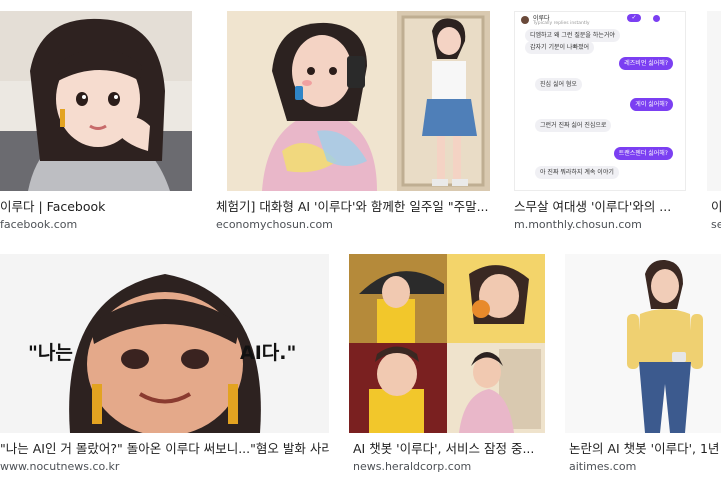  I want to click on chat-status: Typically replies instantly, so click(561, 23).